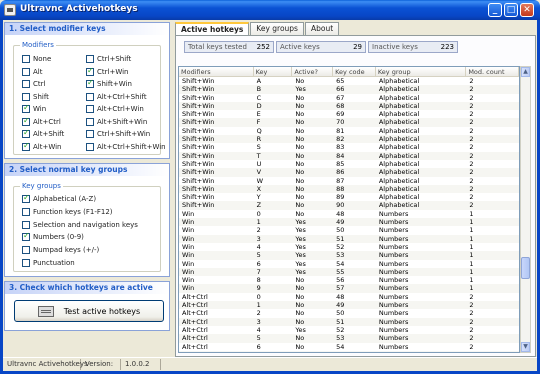 The image size is (540, 374). Describe the element at coordinates (34, 108) in the screenshot. I see `checkbox-win: Win` at that location.